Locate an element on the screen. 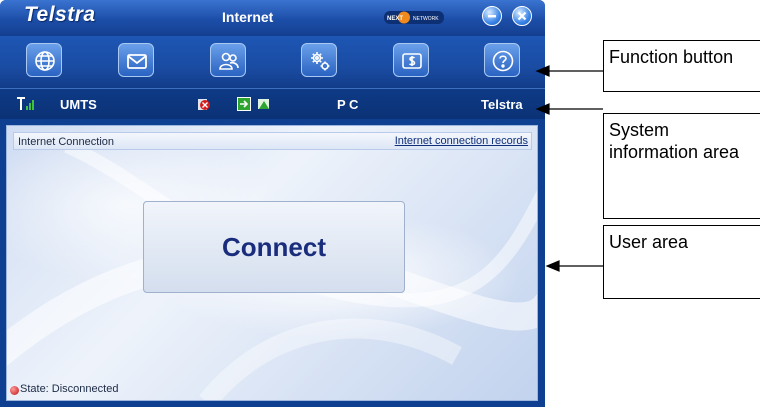  arrow-system is located at coordinates (569, 109).